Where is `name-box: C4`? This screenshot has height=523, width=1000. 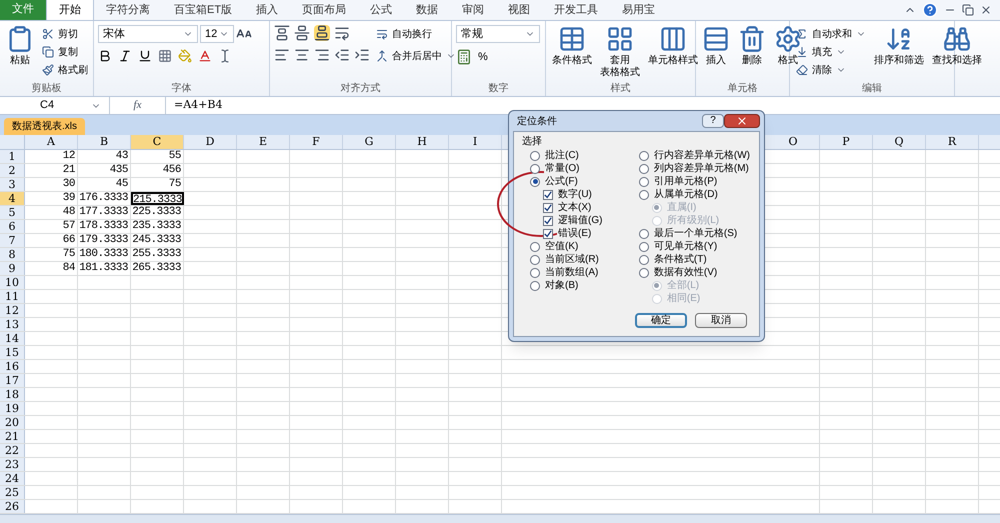 name-box: C4 is located at coordinates (55, 105).